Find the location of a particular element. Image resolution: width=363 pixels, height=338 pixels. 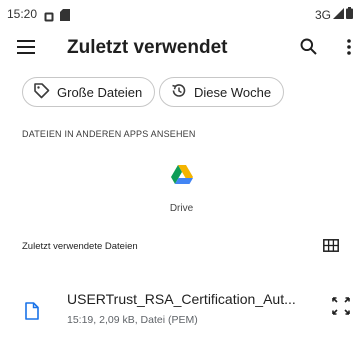

more-vertical-icon is located at coordinates (349, 49).